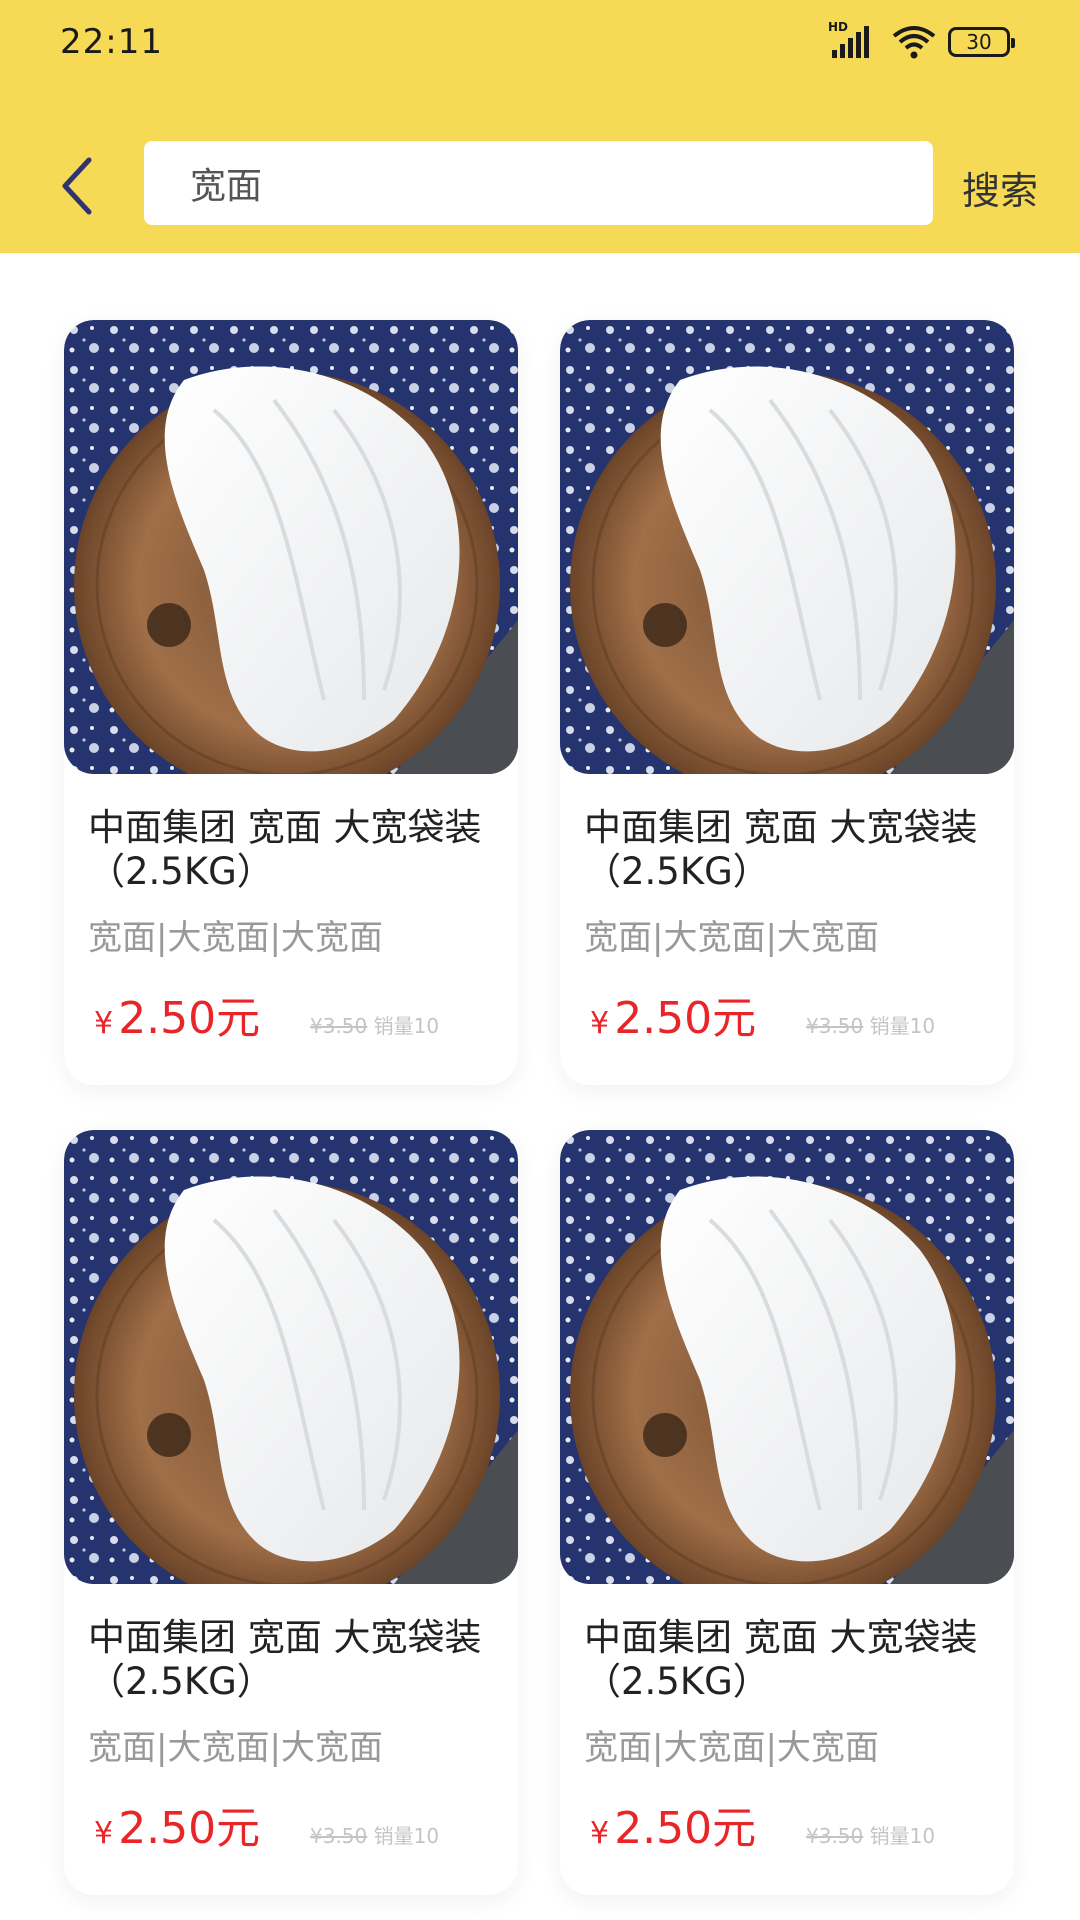 Image resolution: width=1080 pixels, height=1920 pixels. What do you see at coordinates (540, 126) in the screenshot?
I see `header-bar: 22:11 HD 30 宽面 搜索` at bounding box center [540, 126].